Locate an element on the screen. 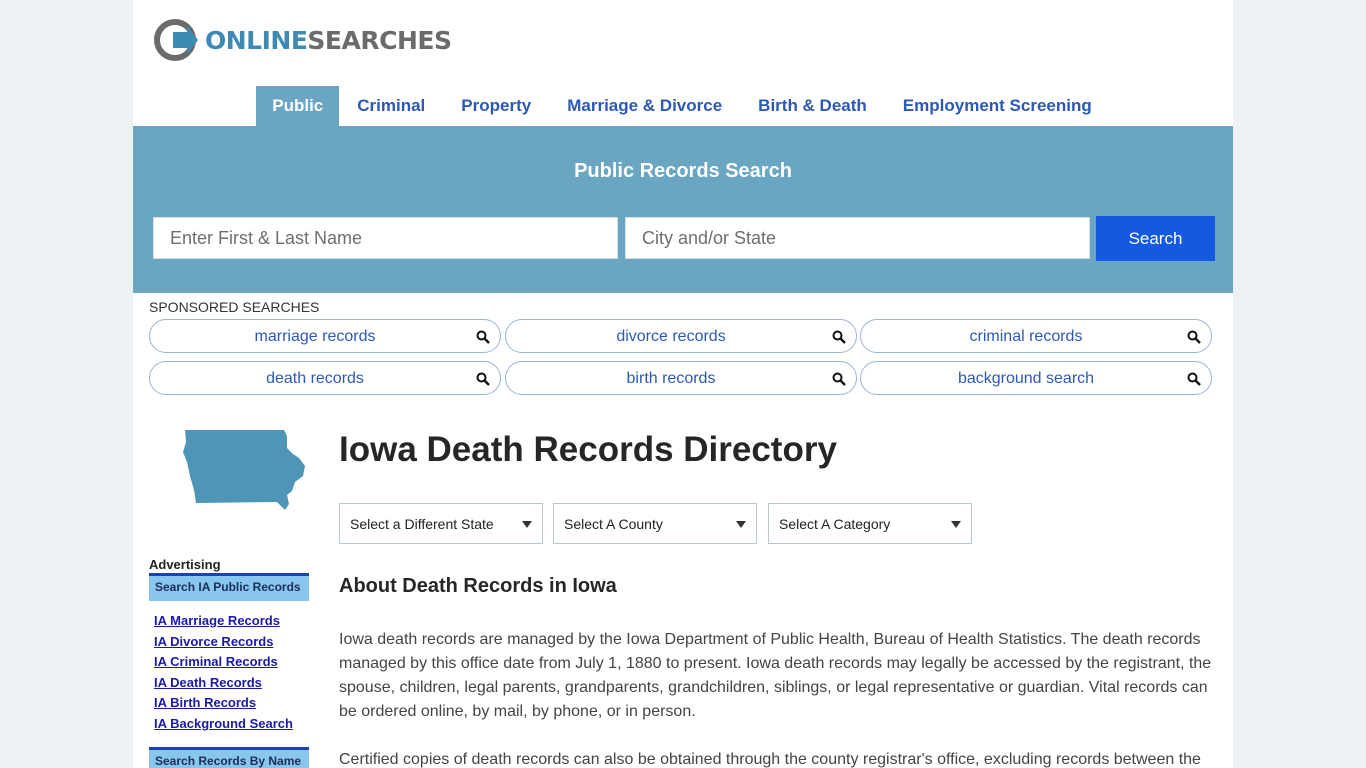  logo-text: ONLINESEARCHES is located at coordinates (328, 40).